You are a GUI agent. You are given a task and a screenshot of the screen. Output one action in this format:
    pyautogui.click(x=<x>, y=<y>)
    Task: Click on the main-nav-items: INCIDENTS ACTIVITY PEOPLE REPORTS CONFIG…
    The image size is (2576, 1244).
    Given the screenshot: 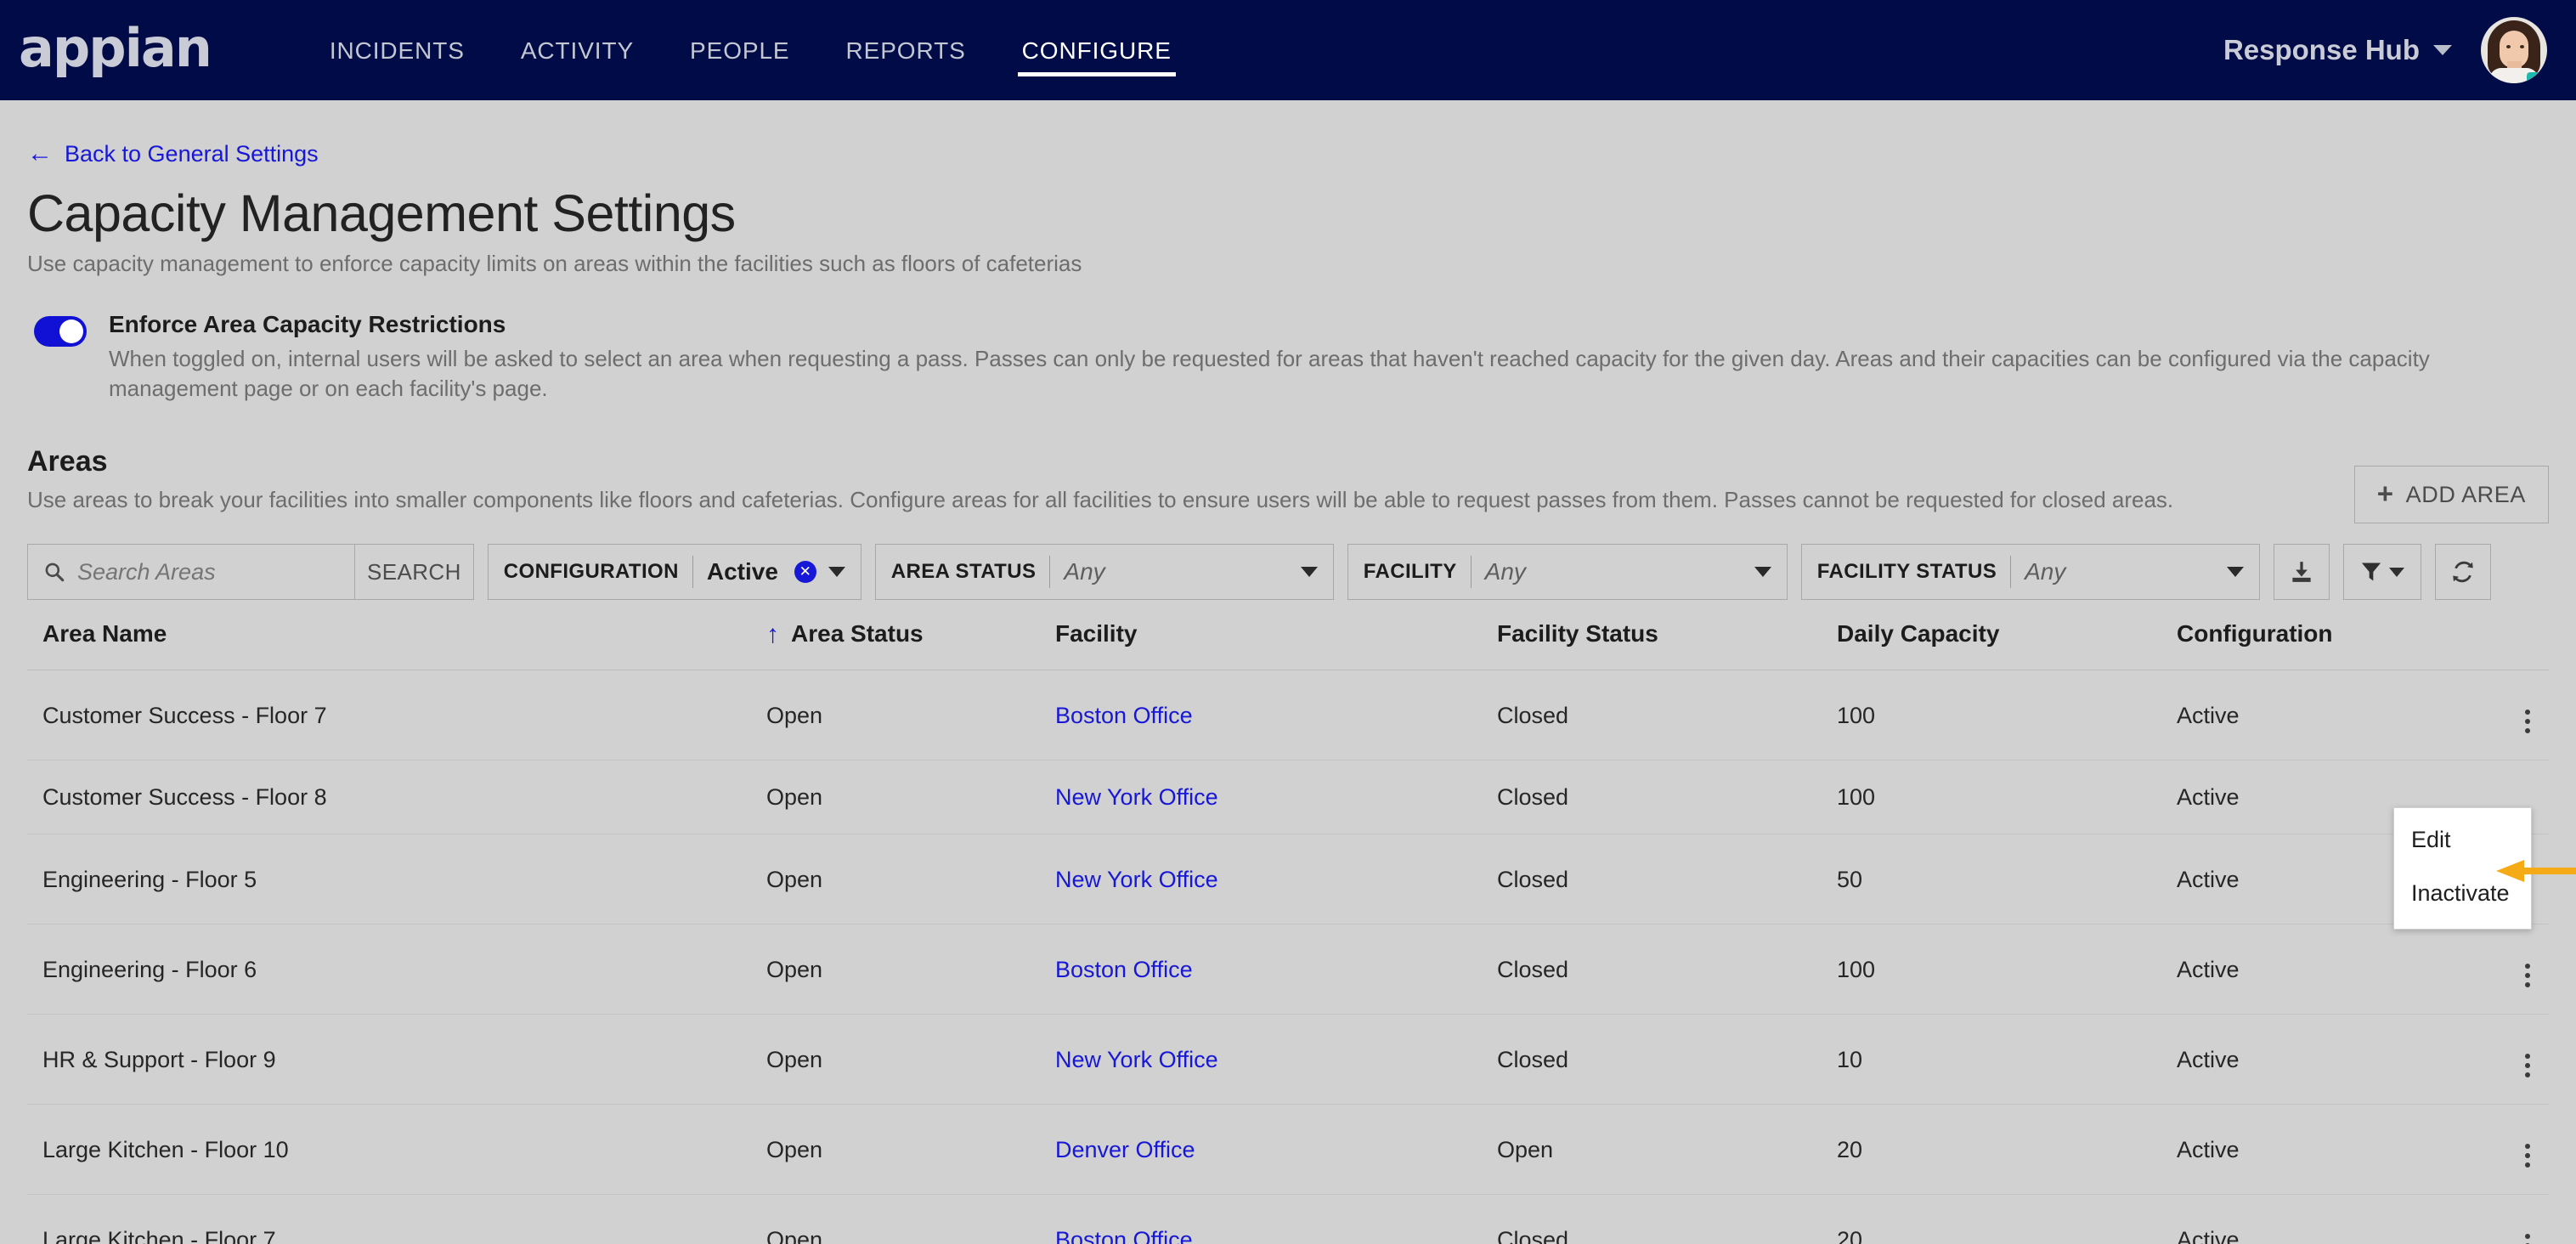 What is the action you would take?
    pyautogui.click(x=760, y=51)
    